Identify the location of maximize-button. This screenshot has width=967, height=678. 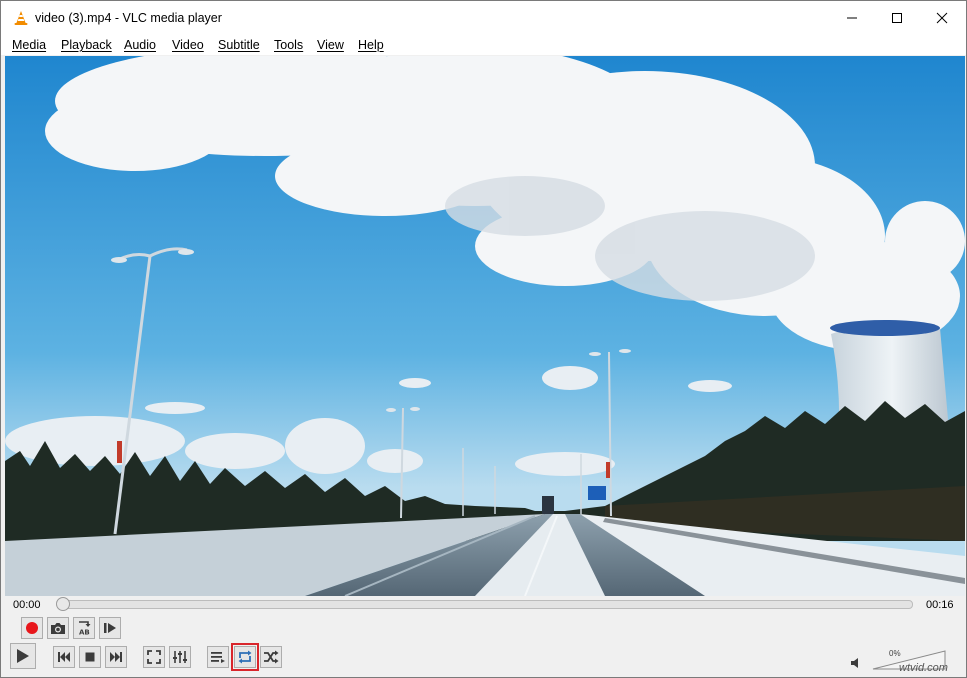
(897, 18).